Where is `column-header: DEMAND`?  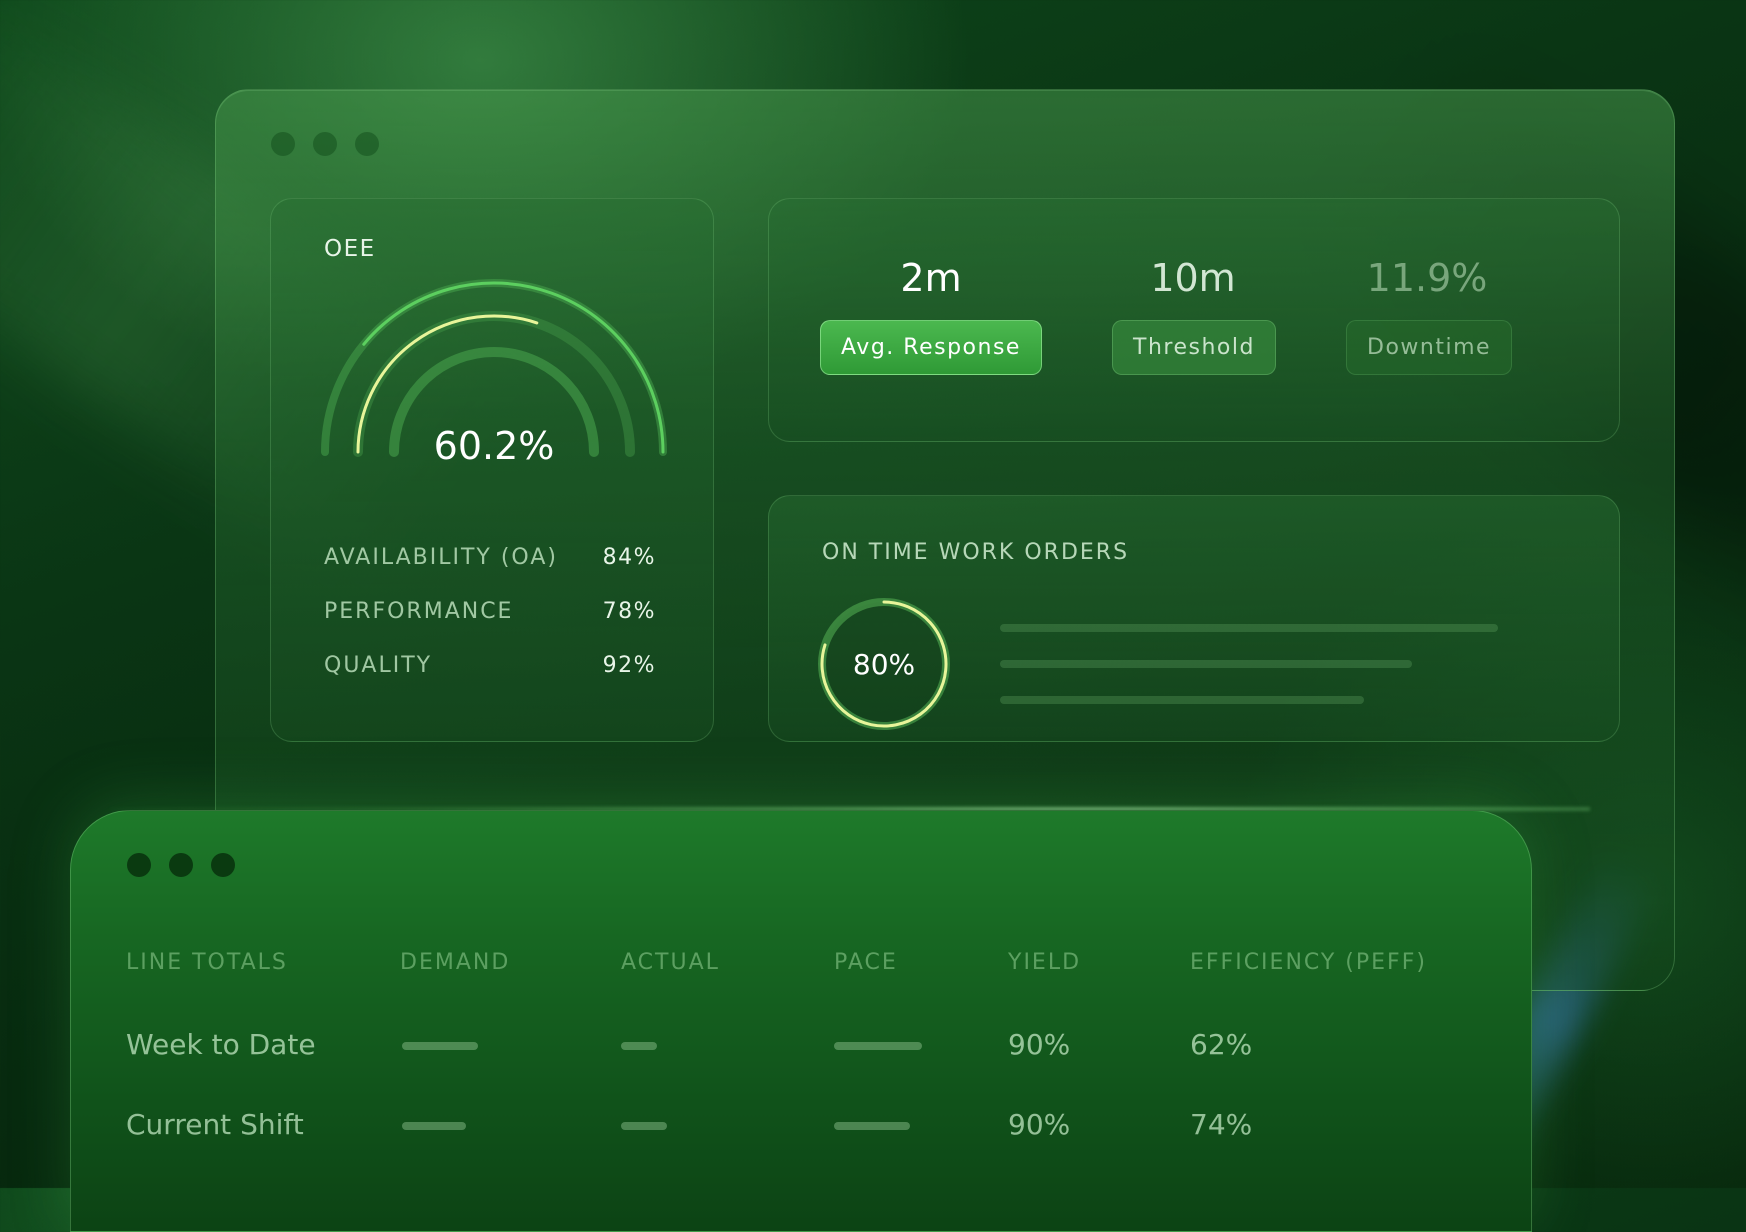
column-header: DEMAND is located at coordinates (455, 962).